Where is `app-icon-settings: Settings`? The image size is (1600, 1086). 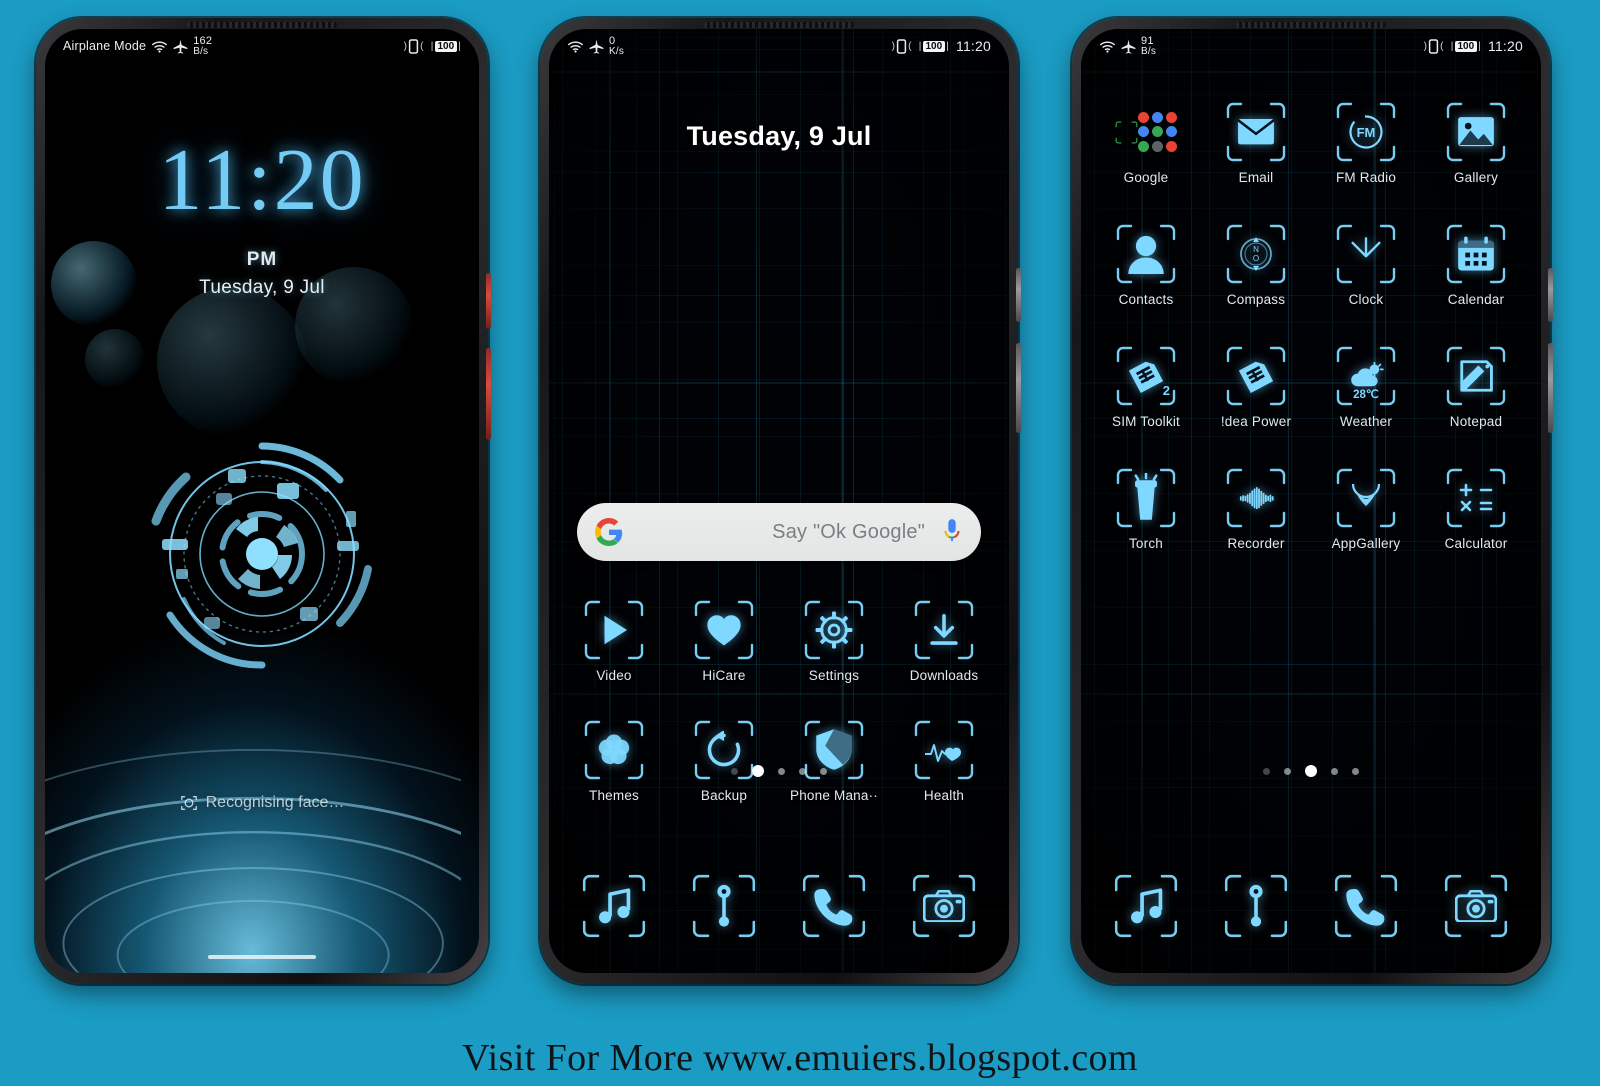
app-icon-settings: Settings is located at coordinates (834, 641).